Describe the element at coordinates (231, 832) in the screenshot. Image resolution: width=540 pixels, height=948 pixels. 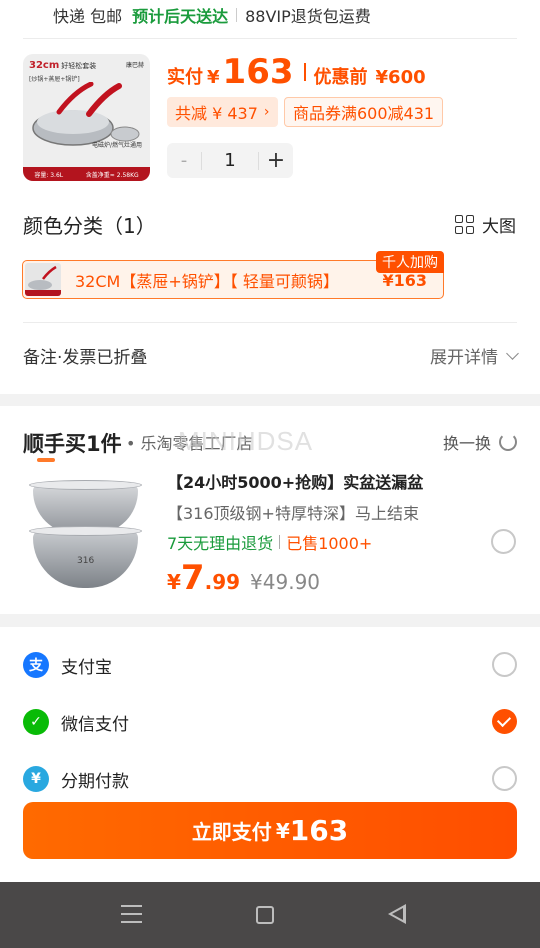
I see `pay-button-label: 立即支付` at that location.